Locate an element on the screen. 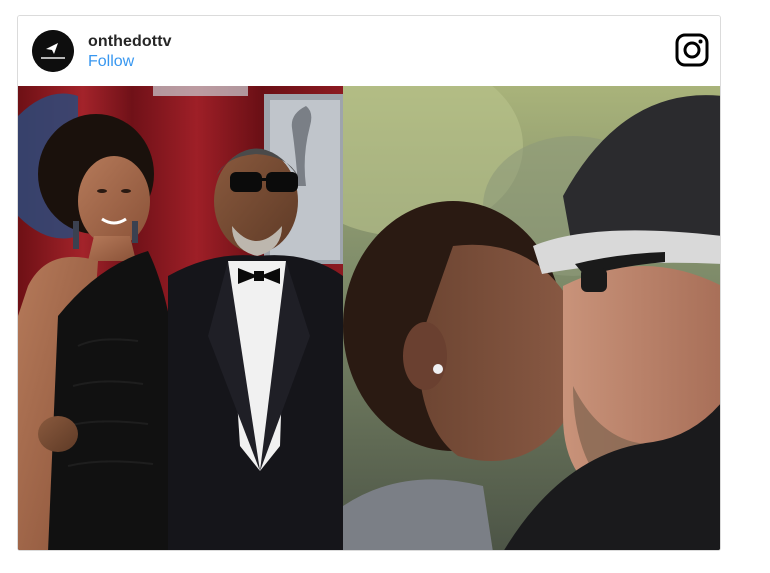 This screenshot has width=770, height=573. account-avatar is located at coordinates (53, 51).